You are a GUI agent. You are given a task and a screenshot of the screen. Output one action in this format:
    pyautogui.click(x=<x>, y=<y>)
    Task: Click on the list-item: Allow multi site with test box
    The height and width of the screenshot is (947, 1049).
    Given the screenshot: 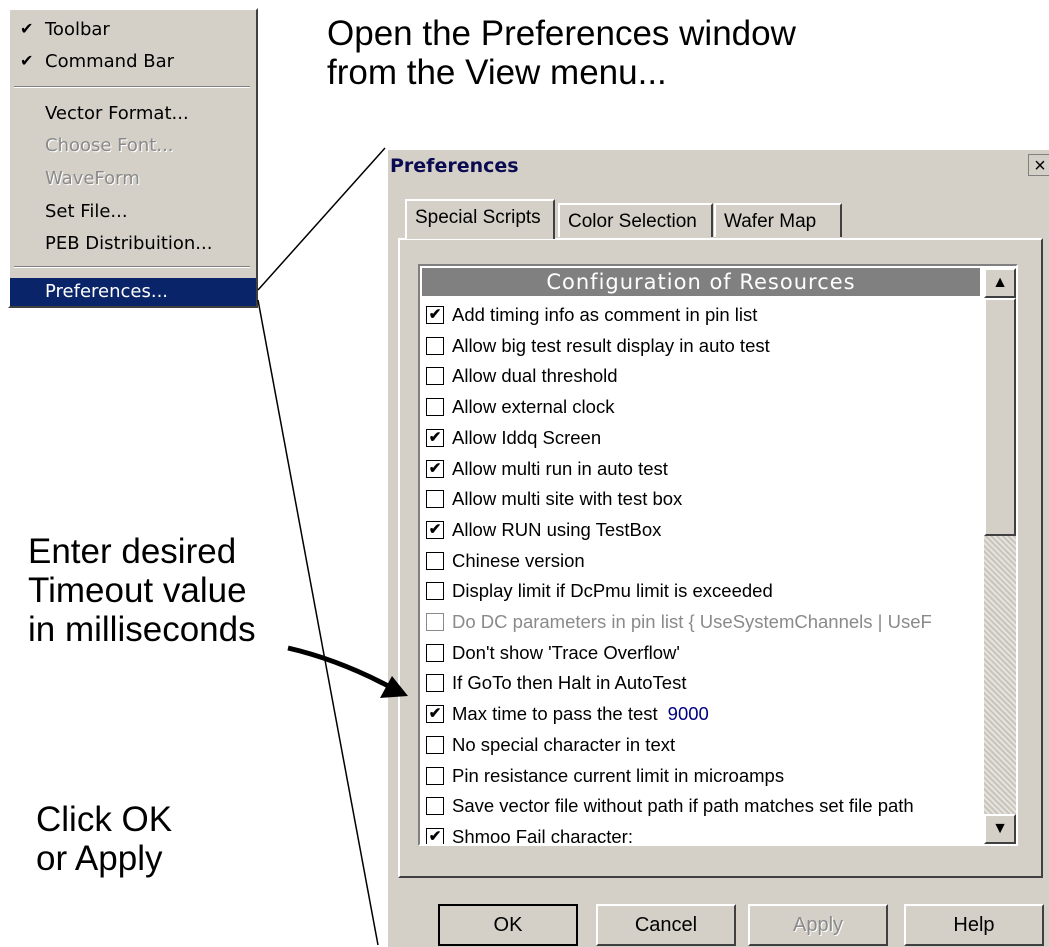 What is the action you would take?
    pyautogui.click(x=702, y=499)
    